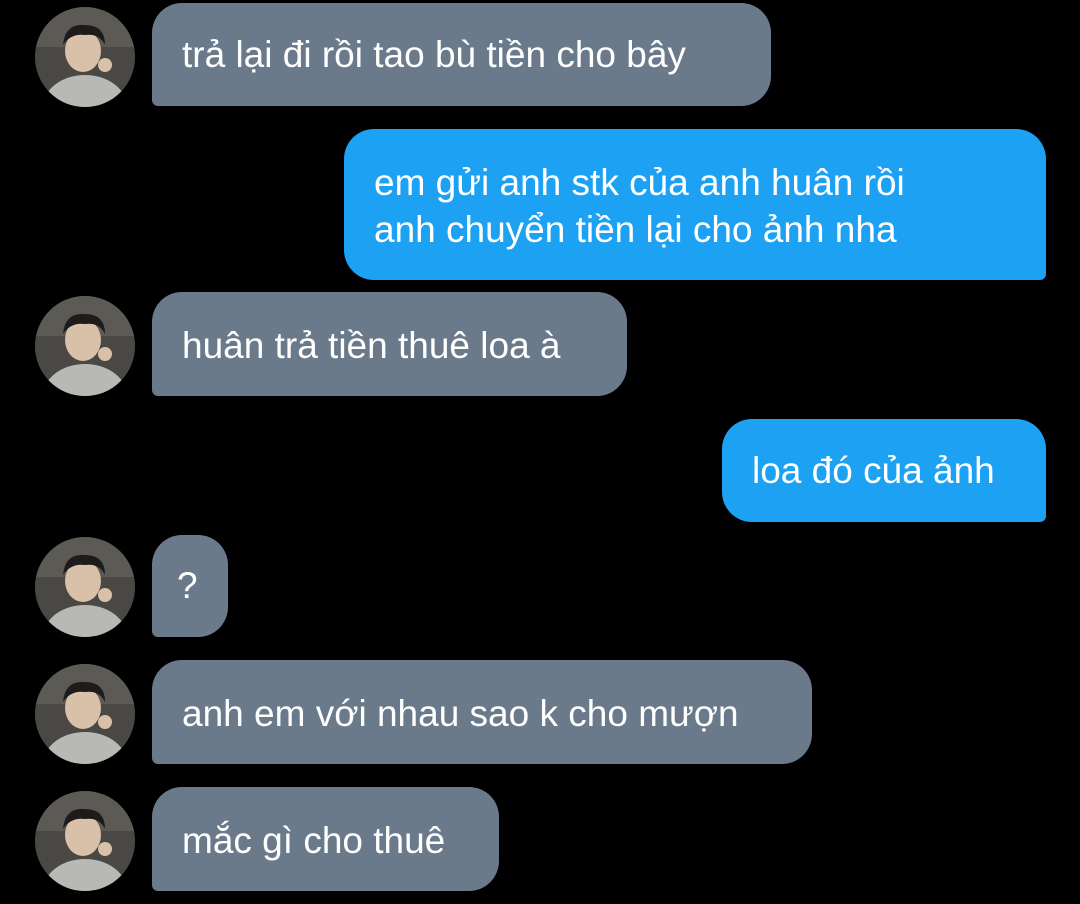 The height and width of the screenshot is (904, 1080). What do you see at coordinates (635, 229) in the screenshot?
I see `message-text-line: anh chuyển tiền lại cho ảnh nha` at bounding box center [635, 229].